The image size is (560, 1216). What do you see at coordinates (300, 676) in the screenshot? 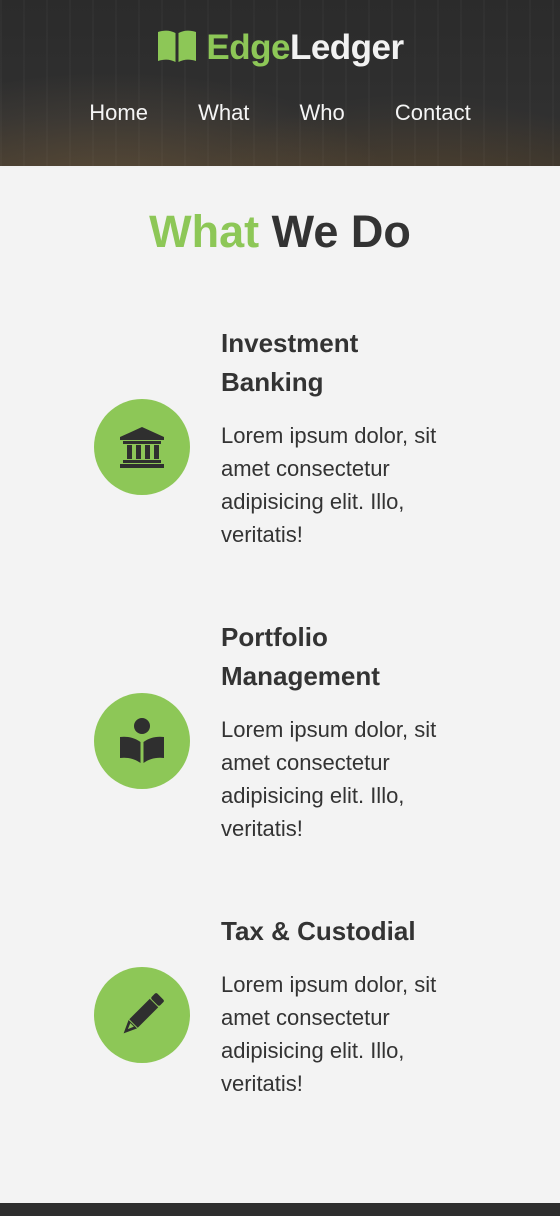
I see `service-title-line2: Management` at bounding box center [300, 676].